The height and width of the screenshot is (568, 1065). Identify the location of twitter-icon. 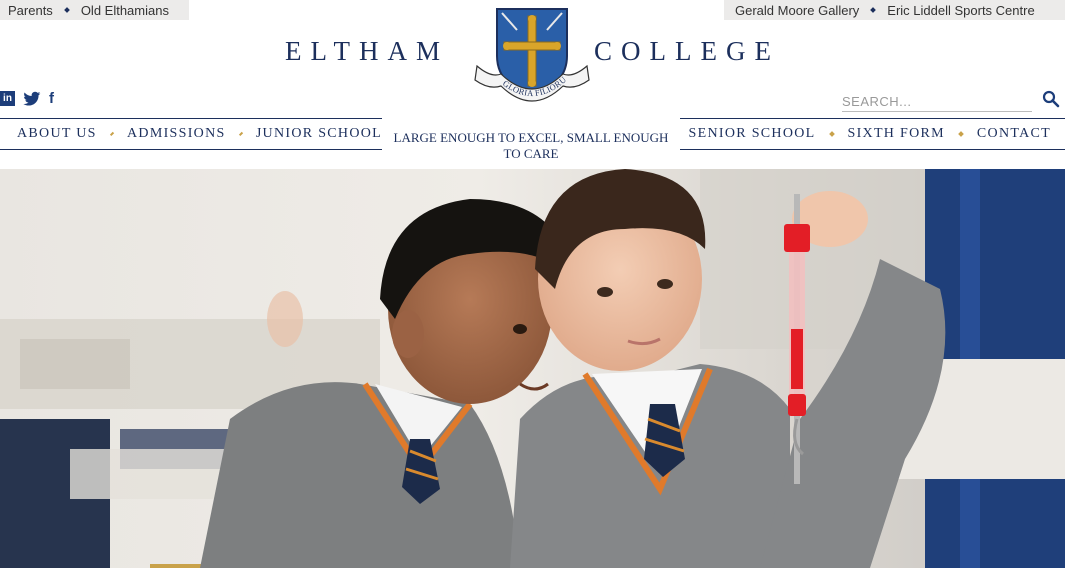
(32, 99).